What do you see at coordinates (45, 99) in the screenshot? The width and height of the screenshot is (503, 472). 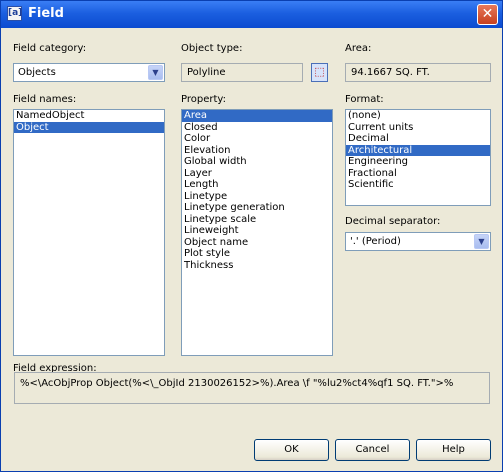 I see `field-names-label: Field names:` at bounding box center [45, 99].